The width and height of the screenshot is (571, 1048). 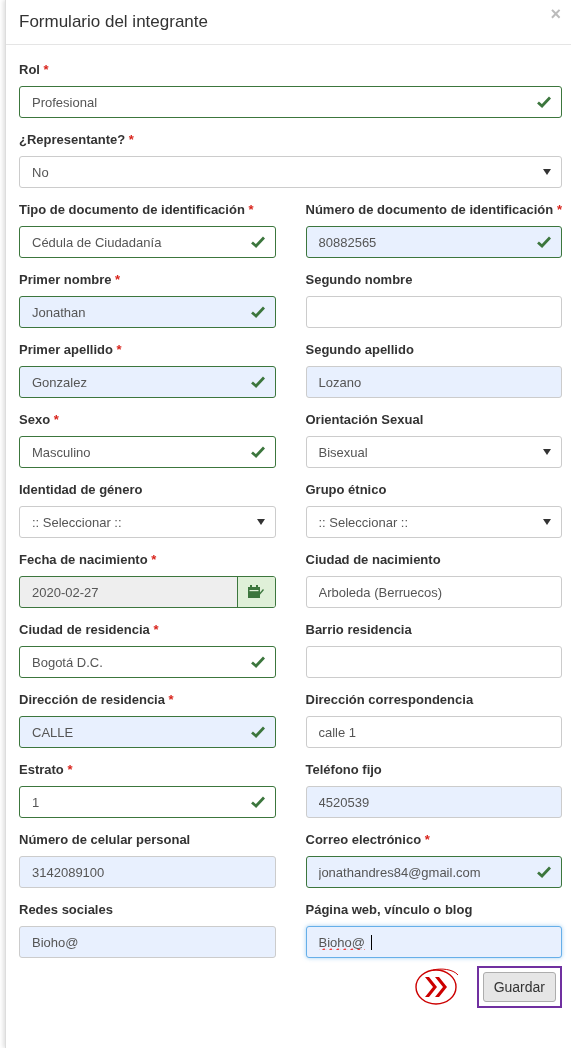 What do you see at coordinates (105, 840) in the screenshot?
I see `field-label: Número de celular personal` at bounding box center [105, 840].